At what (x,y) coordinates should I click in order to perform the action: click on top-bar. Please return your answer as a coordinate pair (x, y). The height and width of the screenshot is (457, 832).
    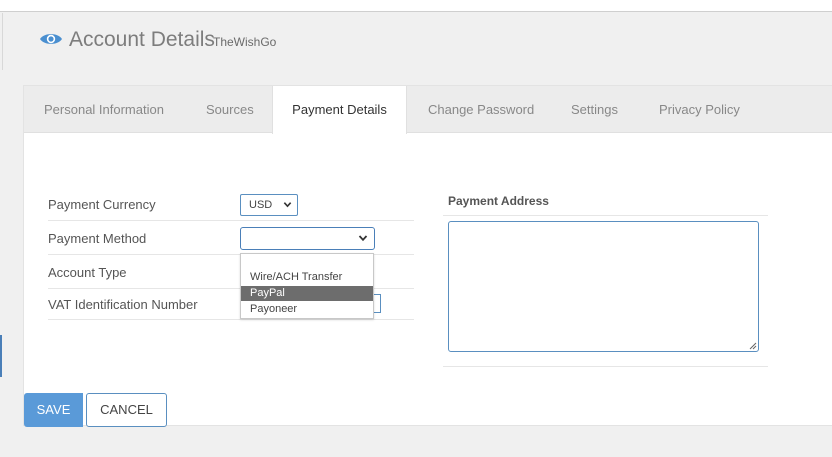
    Looking at the image, I should click on (416, 6).